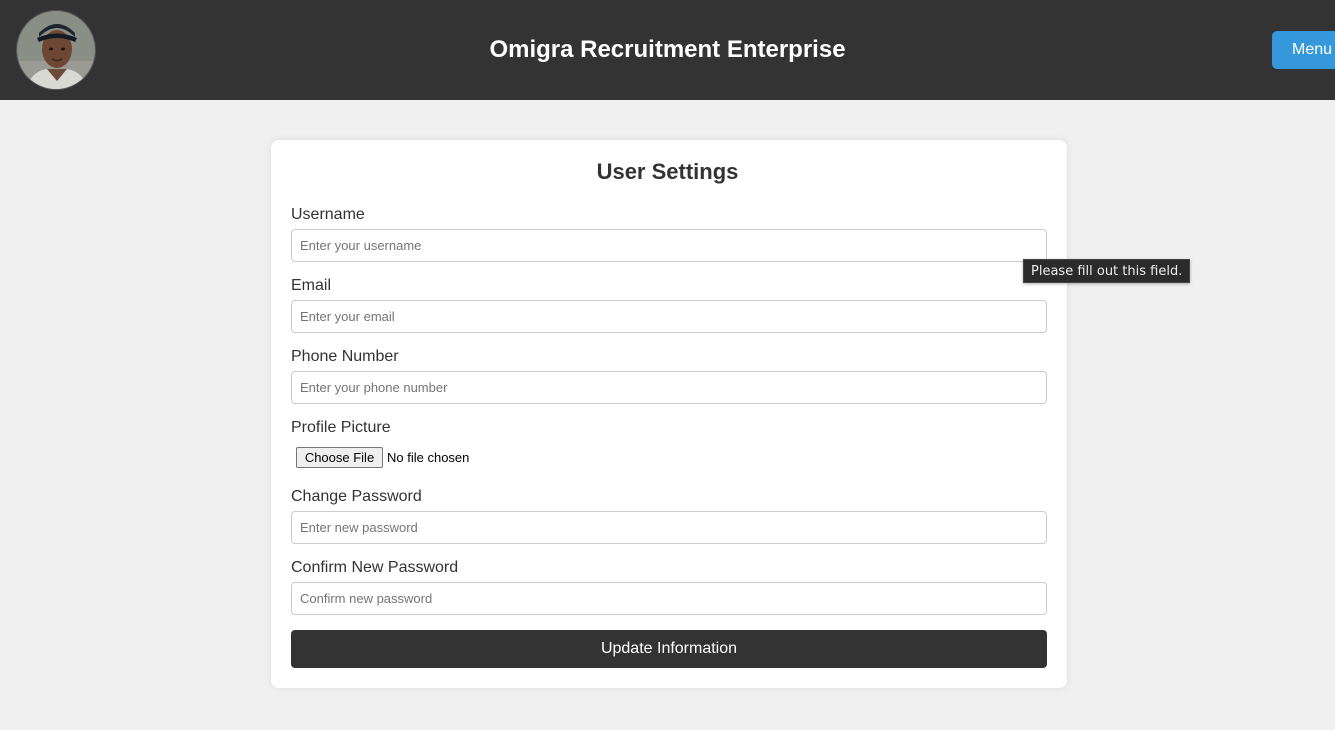 The width and height of the screenshot is (1335, 730). I want to click on choose-file-button: Choose File, so click(339, 457).